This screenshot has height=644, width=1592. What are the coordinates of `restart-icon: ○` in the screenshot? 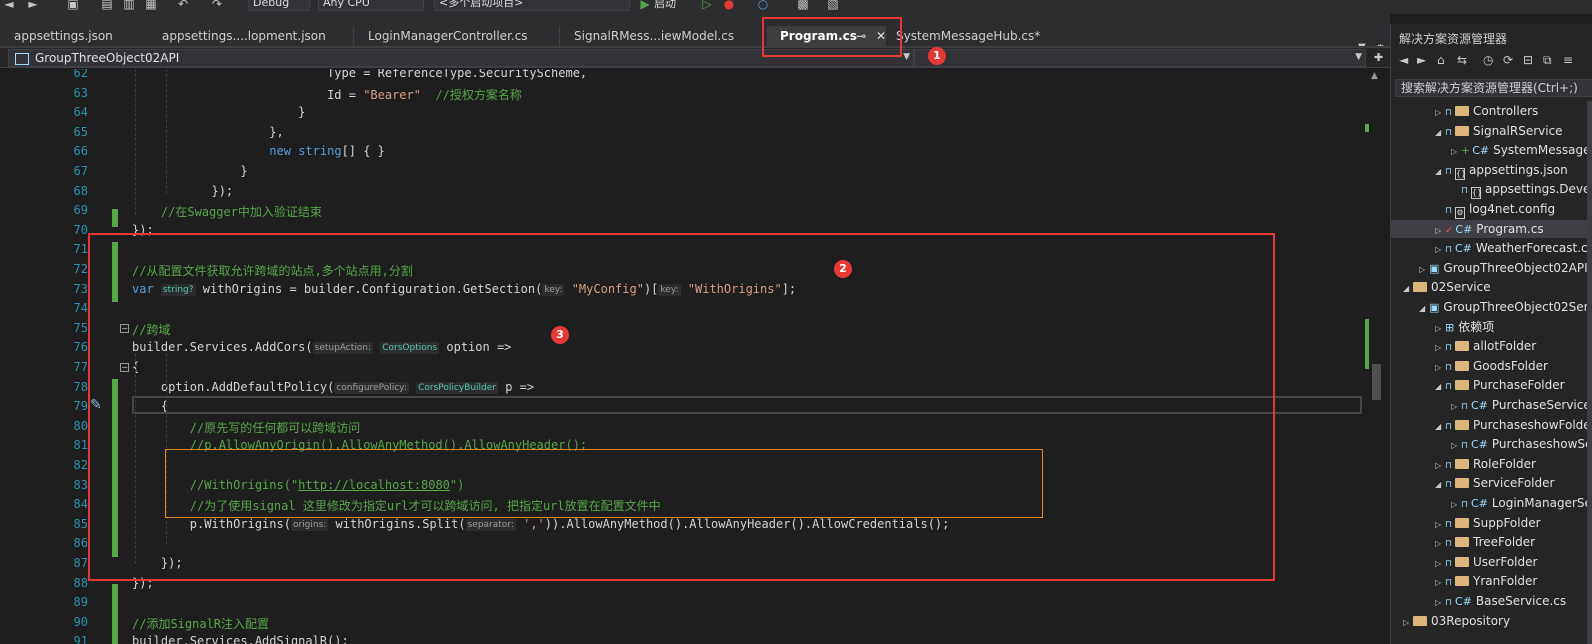 It's located at (763, 5).